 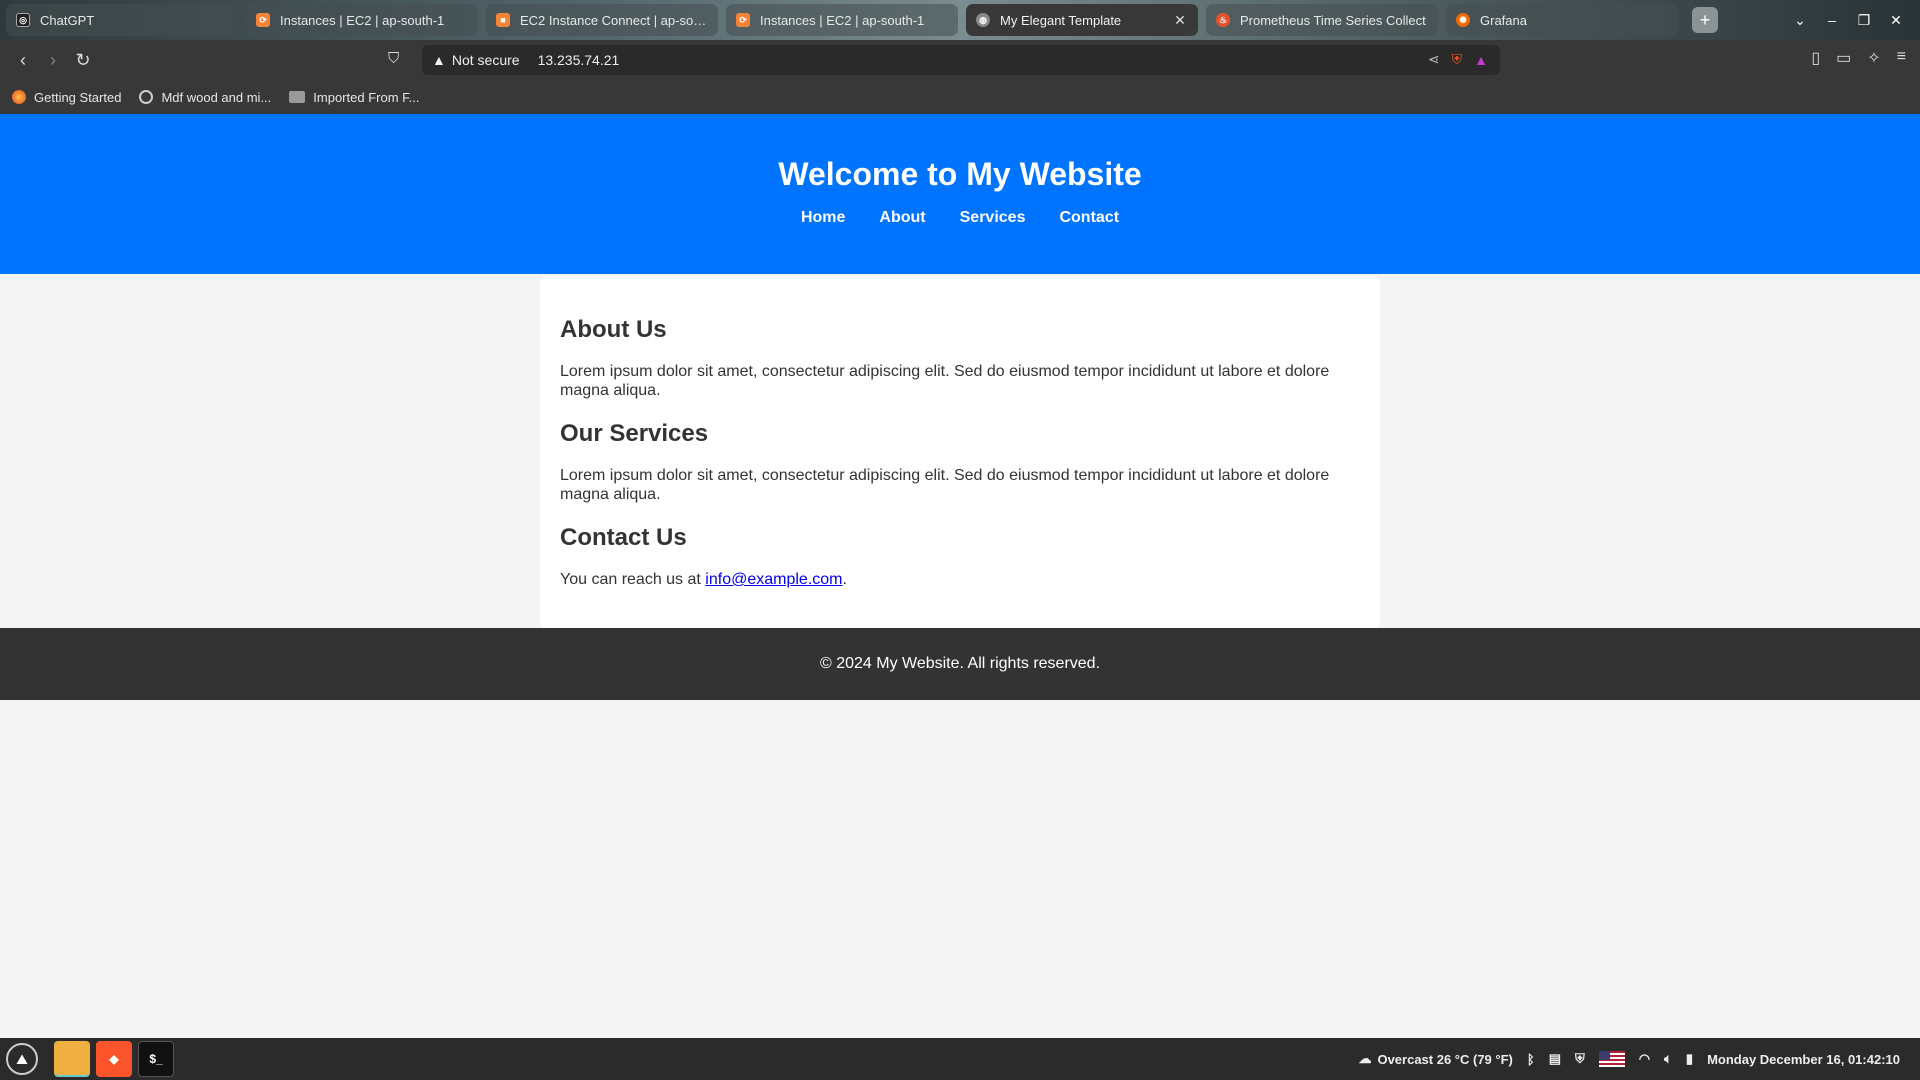 I want to click on window-controls: ⌄ – ❐ ✕, so click(x=1848, y=20).